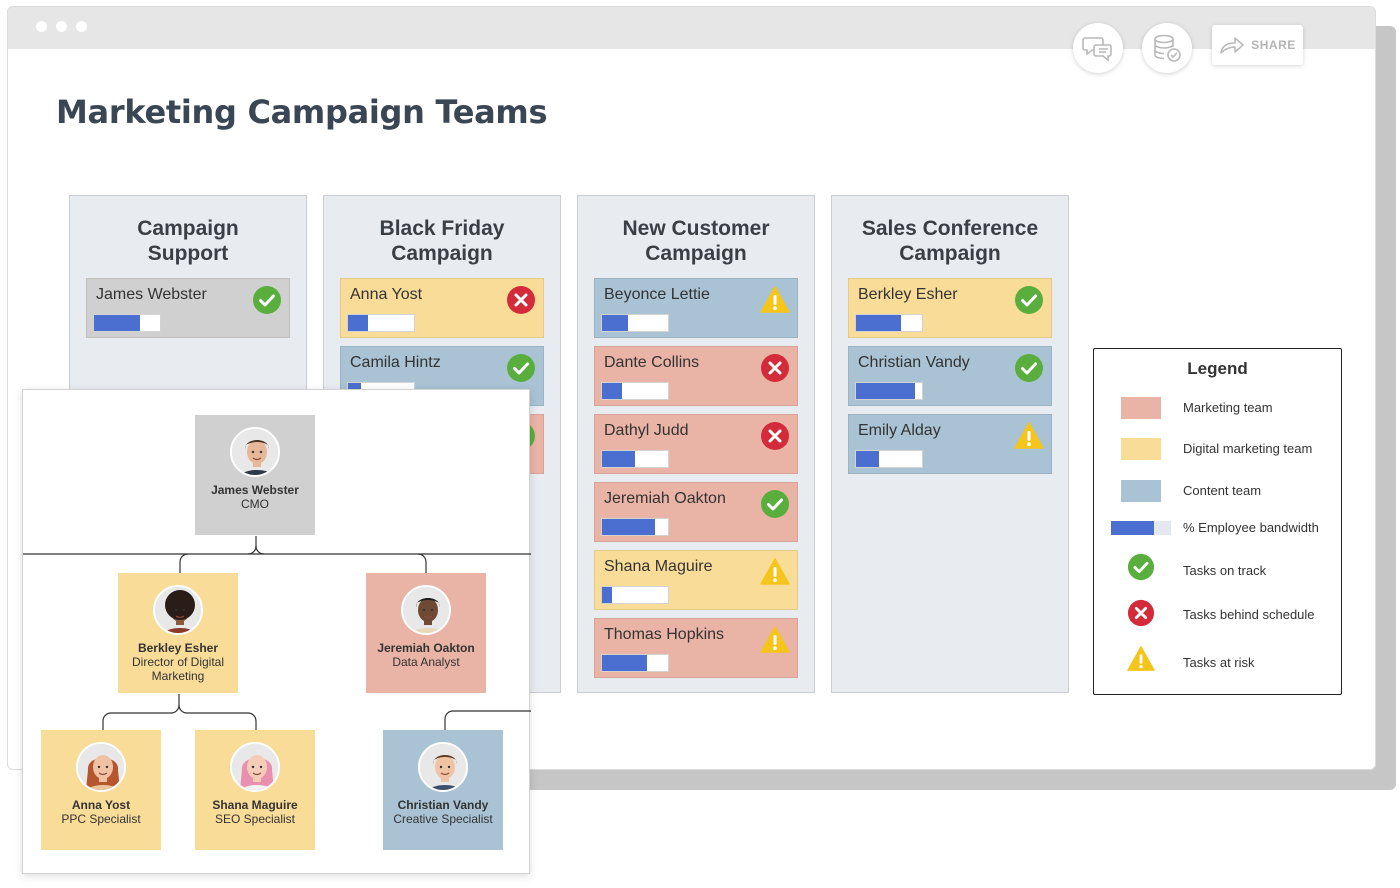  What do you see at coordinates (1141, 491) in the screenshot?
I see `content-swatch` at bounding box center [1141, 491].